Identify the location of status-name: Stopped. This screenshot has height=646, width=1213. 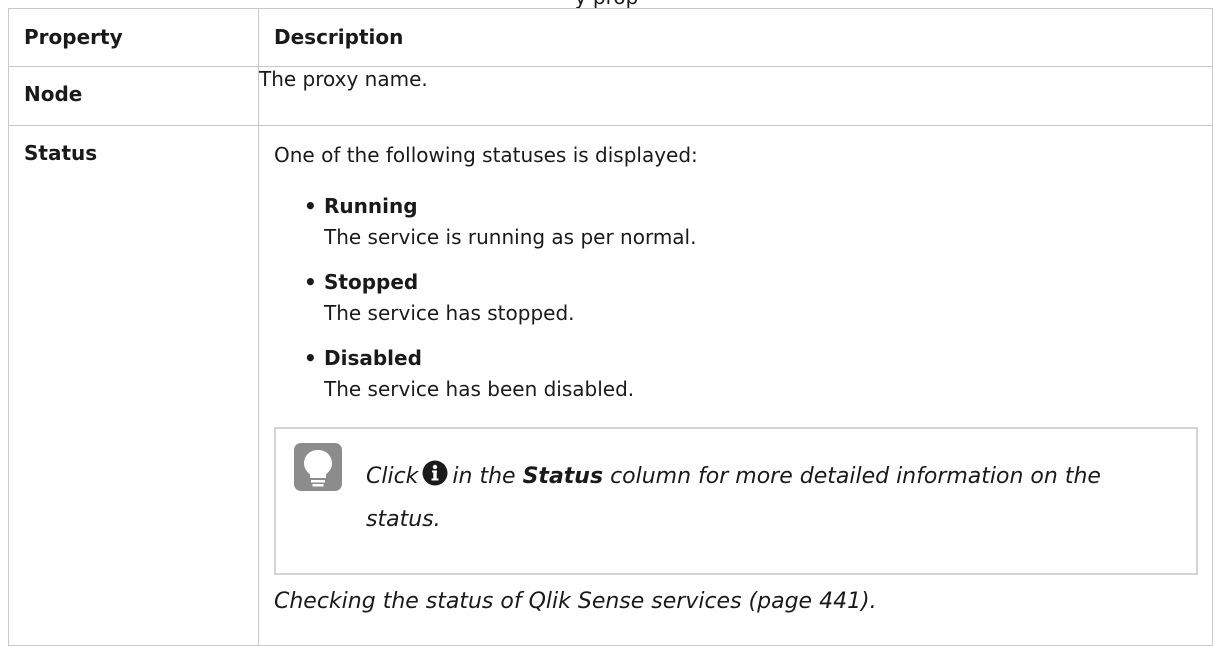
(371, 282).